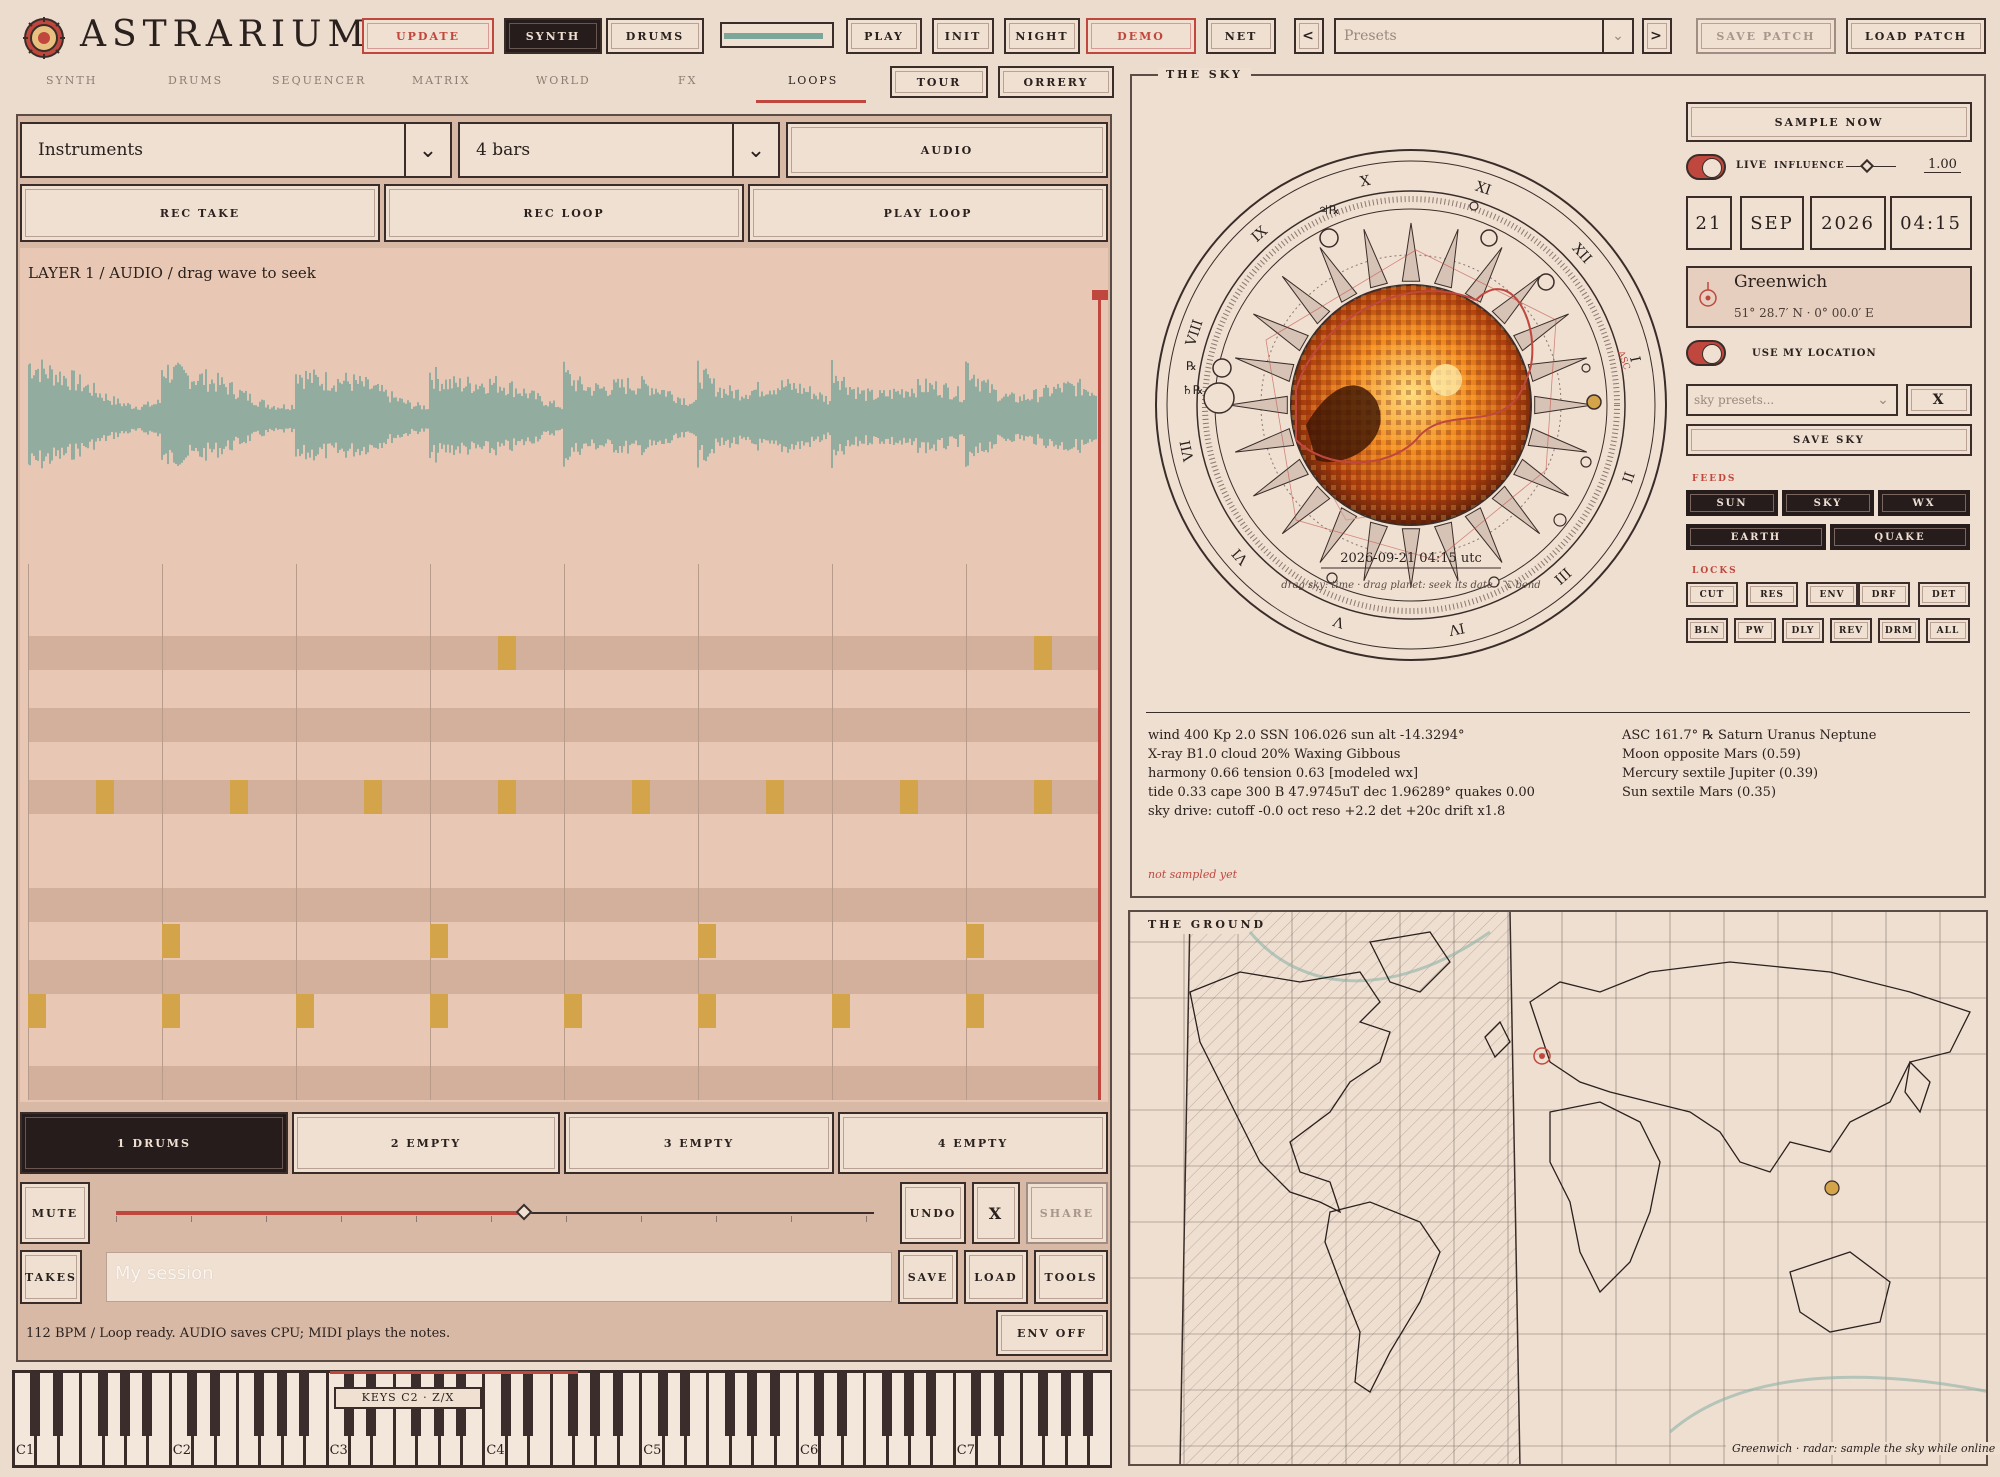  I want to click on save-patch-button: SAVE PATCH, so click(1766, 36).